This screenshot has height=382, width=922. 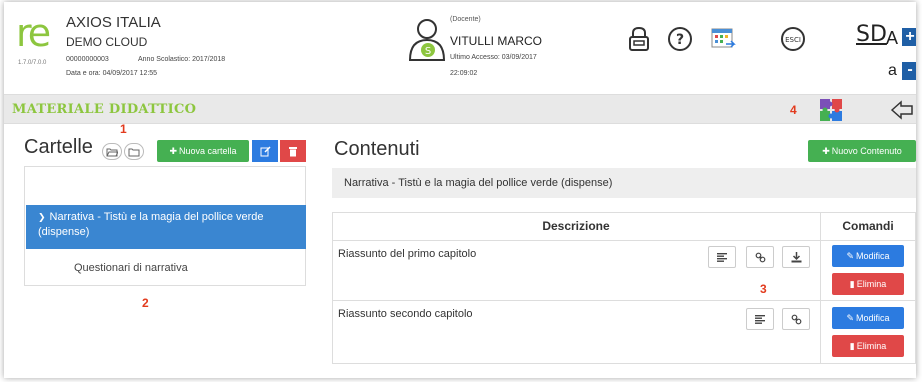 I want to click on section-titlebar: MATERIALE DIDATTICO 4, so click(x=460, y=109).